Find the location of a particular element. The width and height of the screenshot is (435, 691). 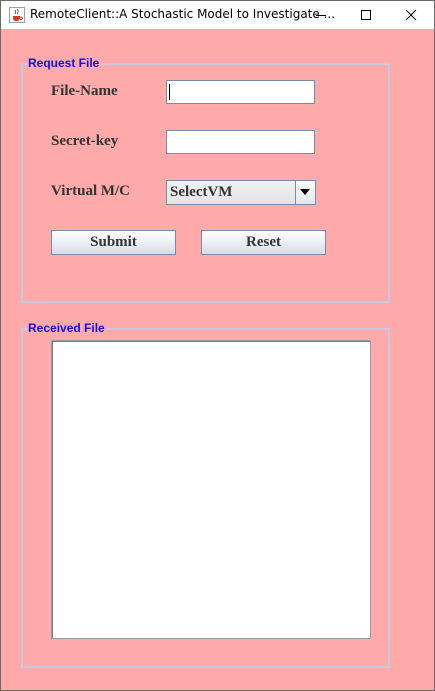

secret-key-label: Secret-key is located at coordinates (85, 141).